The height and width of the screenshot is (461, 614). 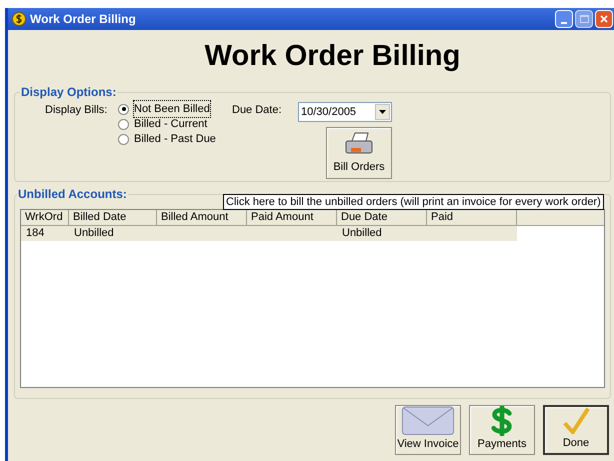 I want to click on dollar-coin-icon, so click(x=19, y=19).